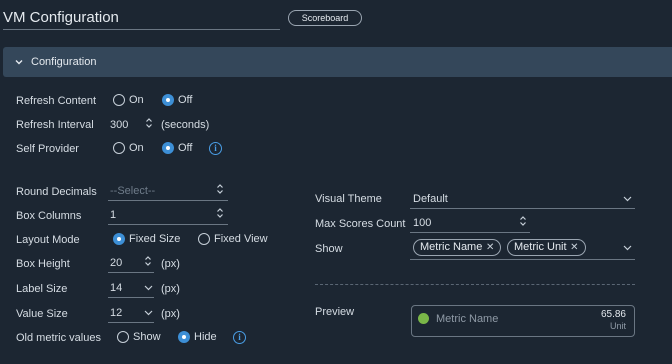 The height and width of the screenshot is (364, 672). Describe the element at coordinates (136, 148) in the screenshot. I see `self-provider-on-label: On` at that location.